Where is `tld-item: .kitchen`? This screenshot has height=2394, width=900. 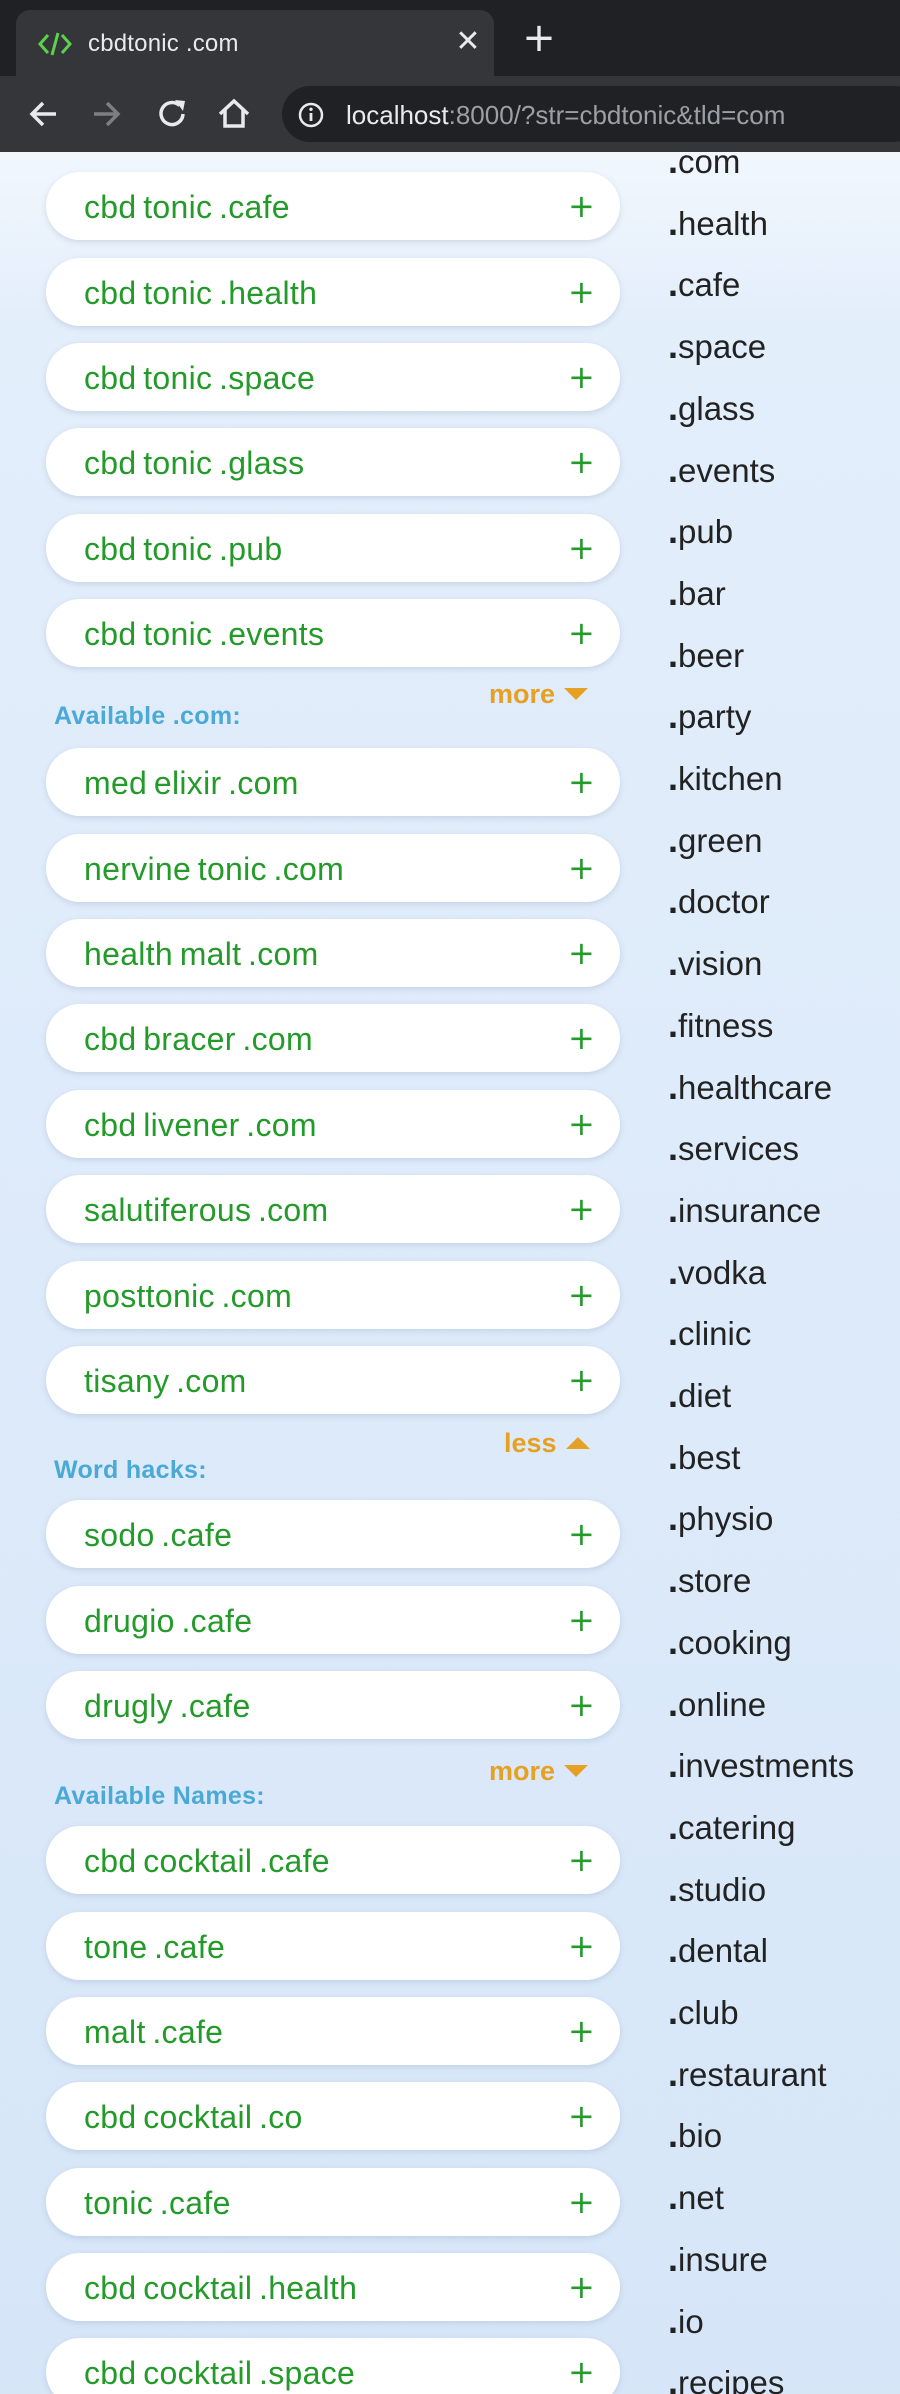 tld-item: .kitchen is located at coordinates (725, 778).